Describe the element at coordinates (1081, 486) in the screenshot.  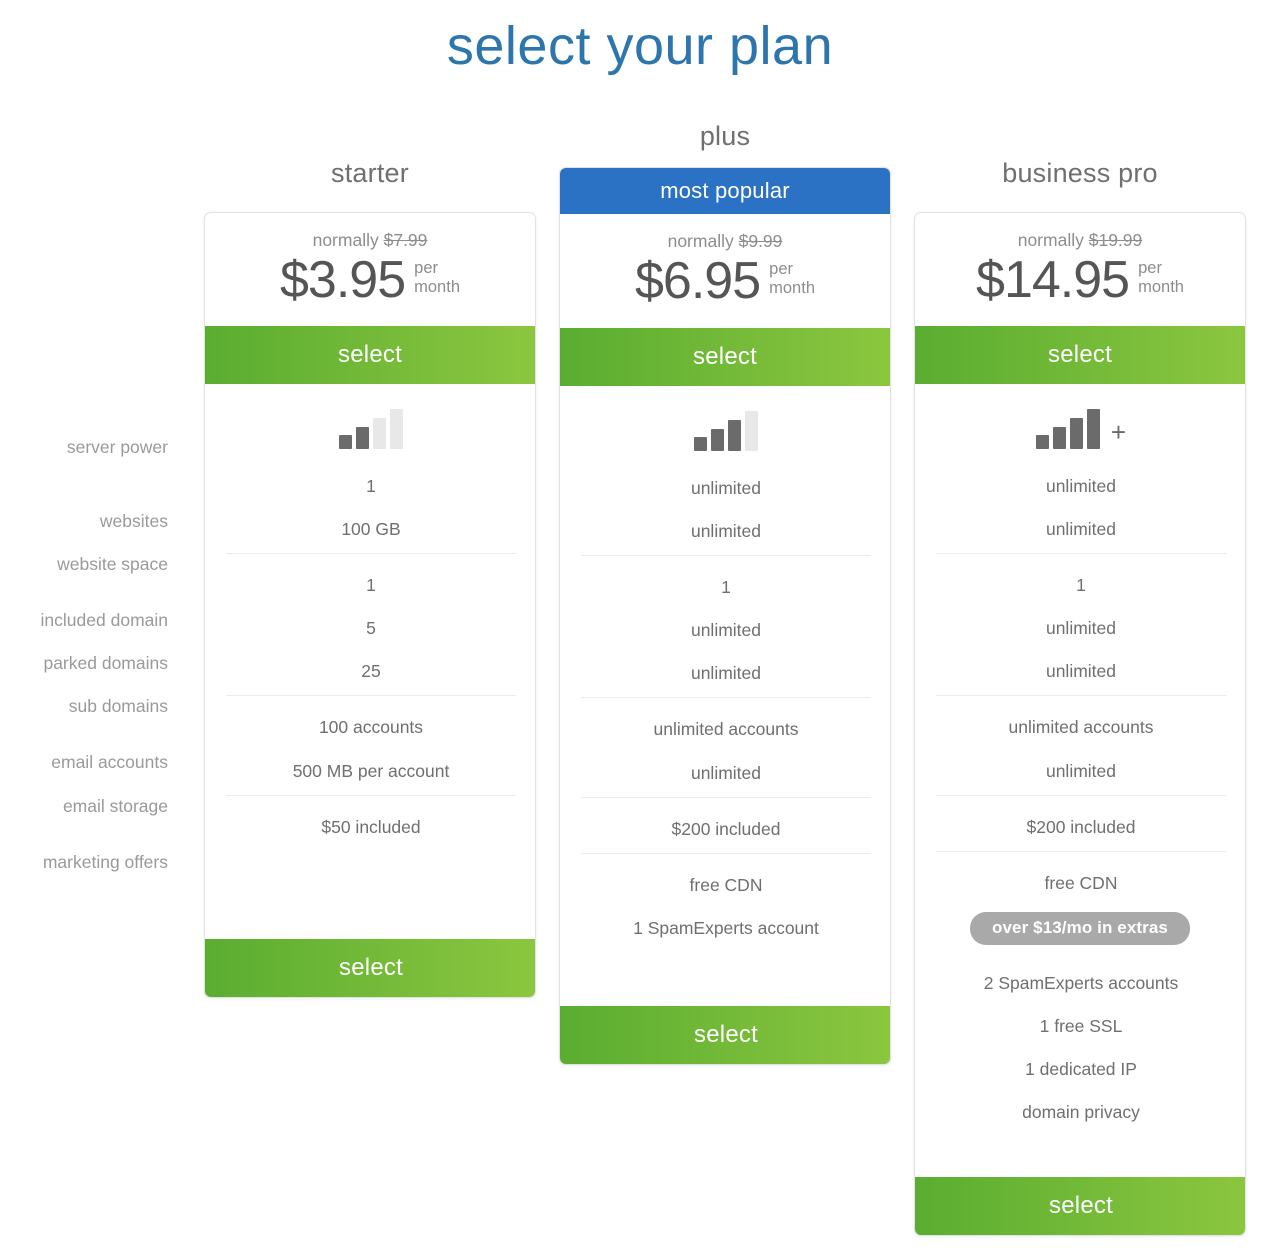
I see `value-websites-business-pro: unlimited` at that location.